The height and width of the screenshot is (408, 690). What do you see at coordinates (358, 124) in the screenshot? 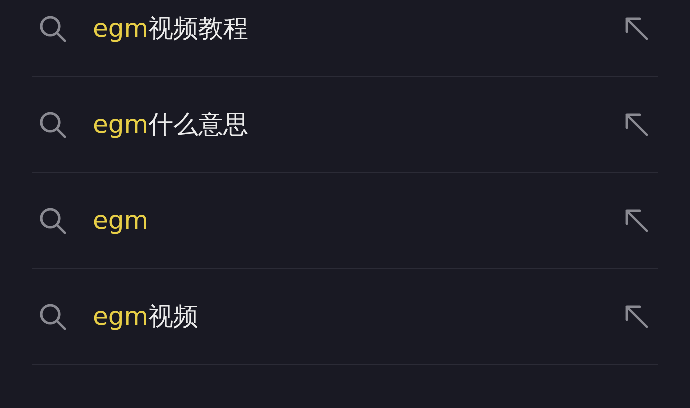
I see `suggestion-text: egm什么意思` at bounding box center [358, 124].